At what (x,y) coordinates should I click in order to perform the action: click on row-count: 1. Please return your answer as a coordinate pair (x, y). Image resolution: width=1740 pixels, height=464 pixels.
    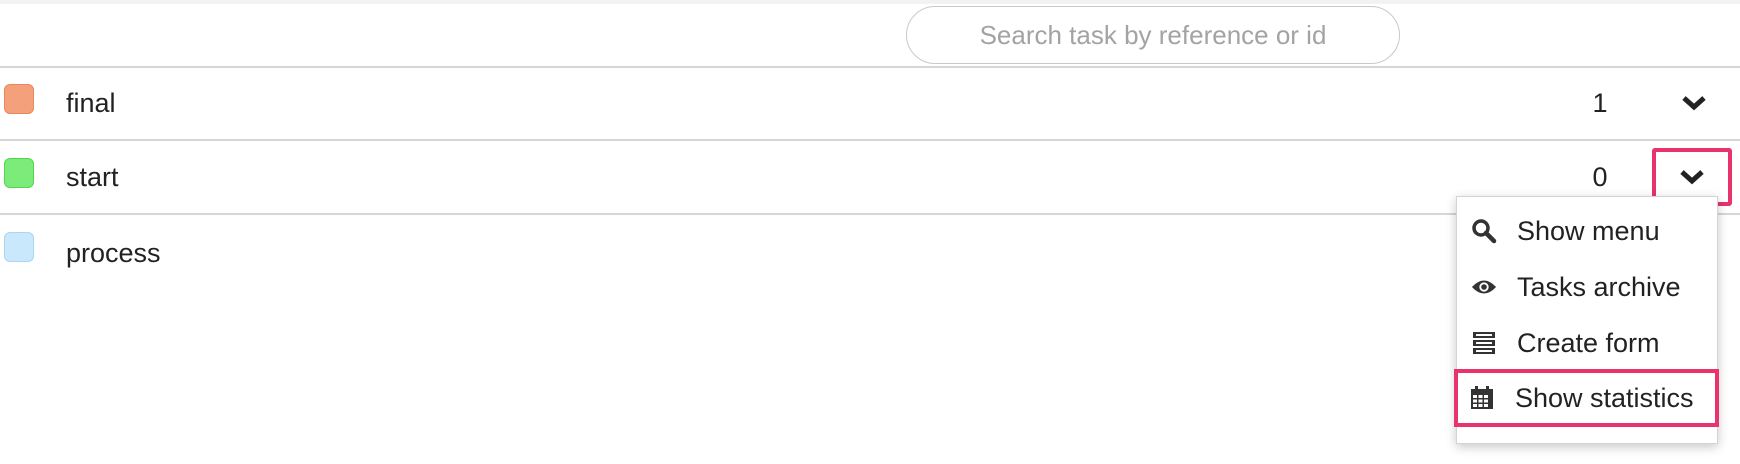
    Looking at the image, I should click on (1600, 103).